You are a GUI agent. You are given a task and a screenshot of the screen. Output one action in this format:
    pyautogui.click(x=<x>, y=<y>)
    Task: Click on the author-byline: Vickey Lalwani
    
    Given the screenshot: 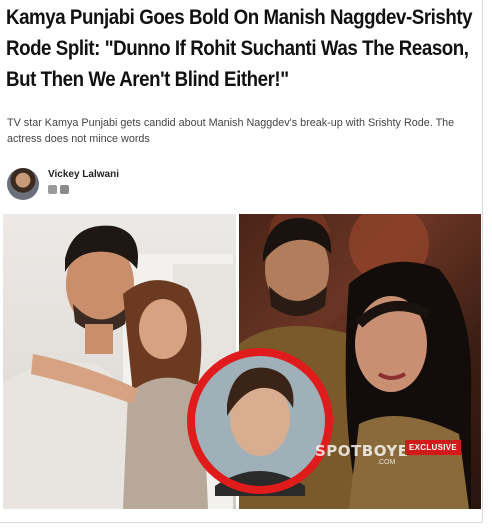 What is the action you would take?
    pyautogui.click(x=157, y=186)
    